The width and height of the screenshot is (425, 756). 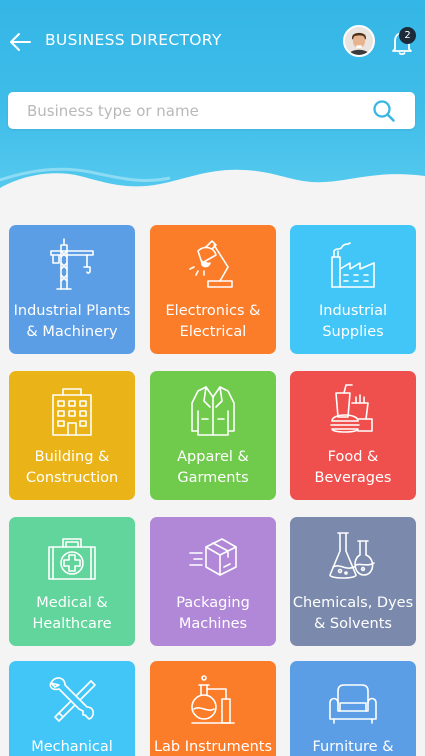 I want to click on category-label: Chemicals, Dyes & Solvents, so click(x=353, y=613).